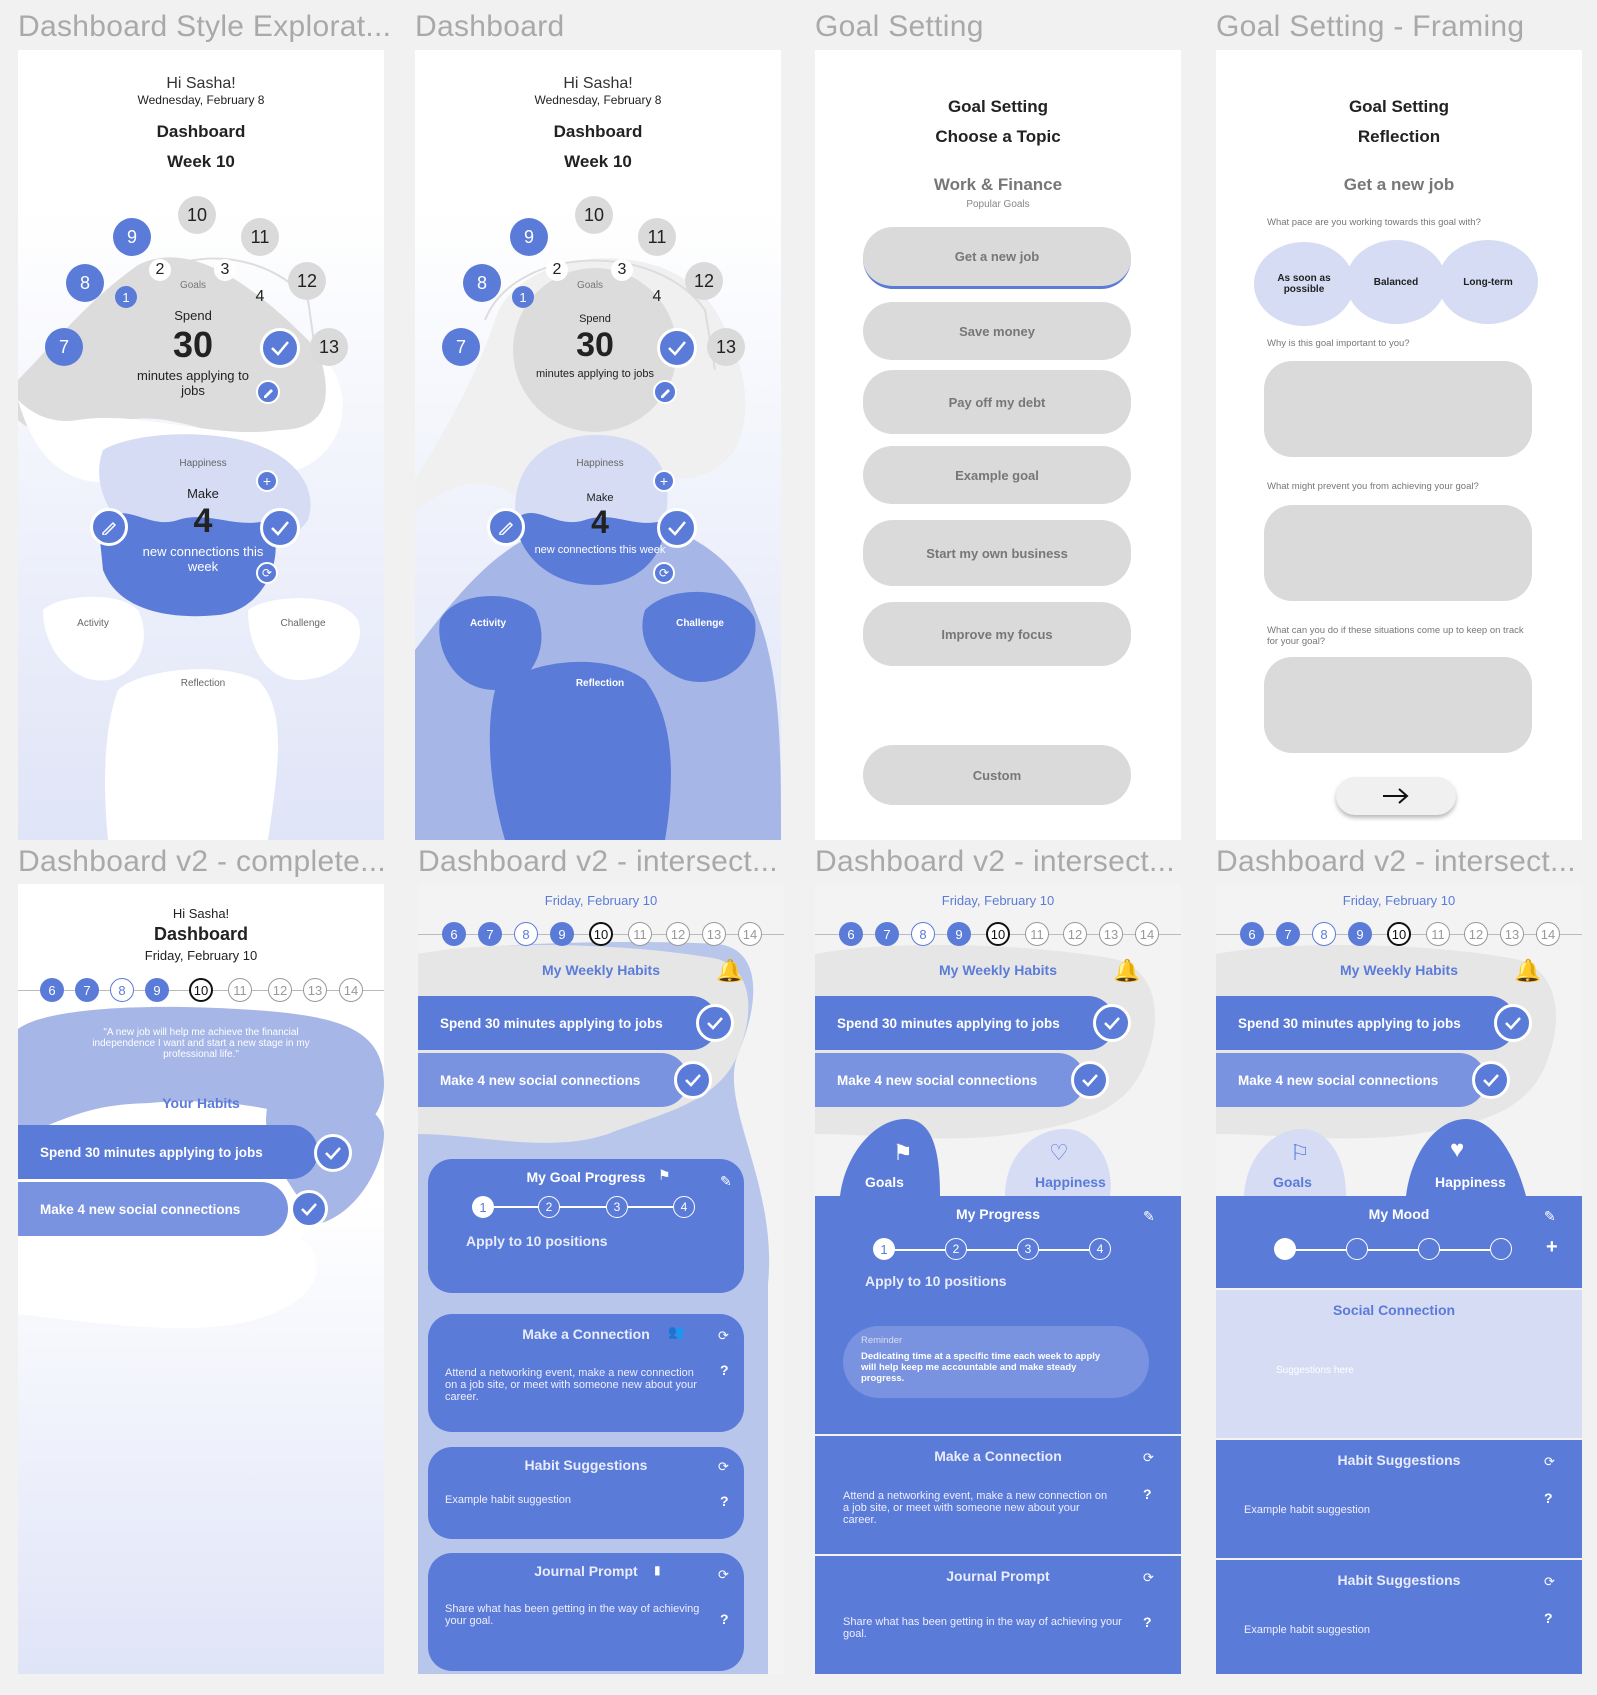  Describe the element at coordinates (684, 1207) in the screenshot. I see `step-4: 4` at that location.